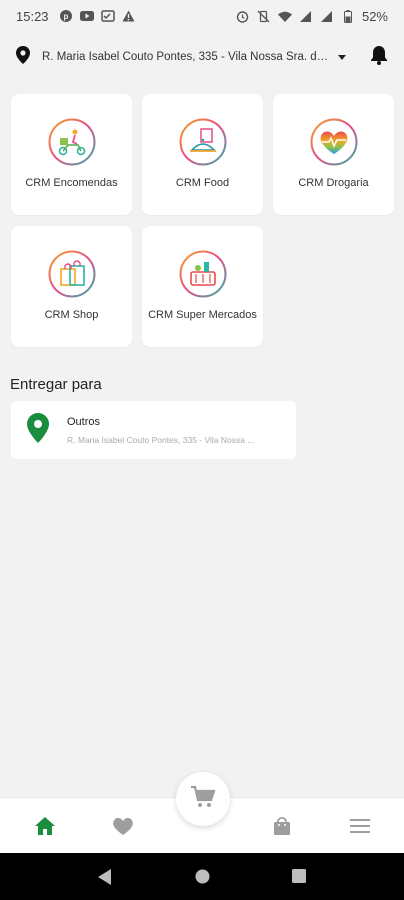 This screenshot has height=900, width=404. Describe the element at coordinates (105, 879) in the screenshot. I see `back-icon` at that location.